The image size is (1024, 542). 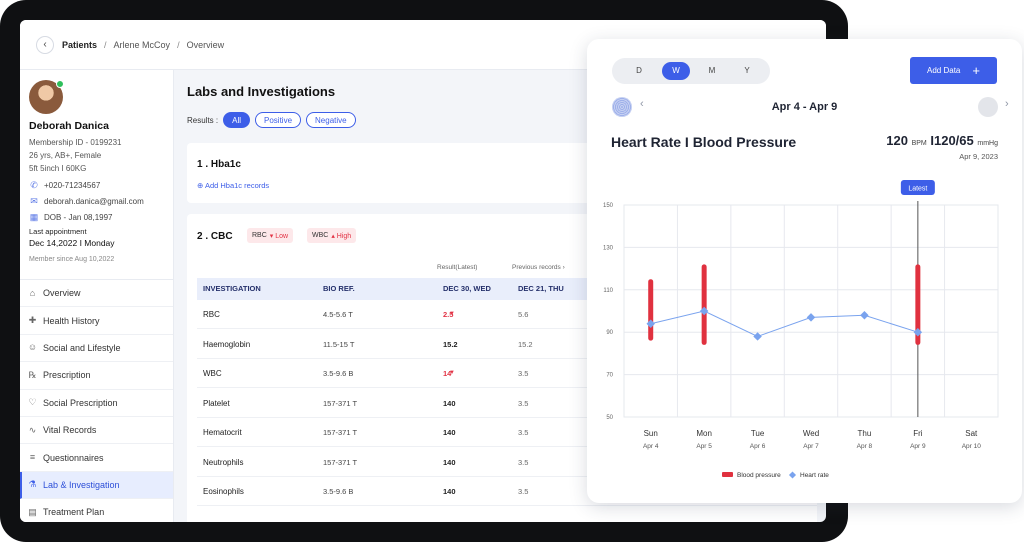 I want to click on hba1c-title: 1 . Hba1c, so click(x=219, y=164).